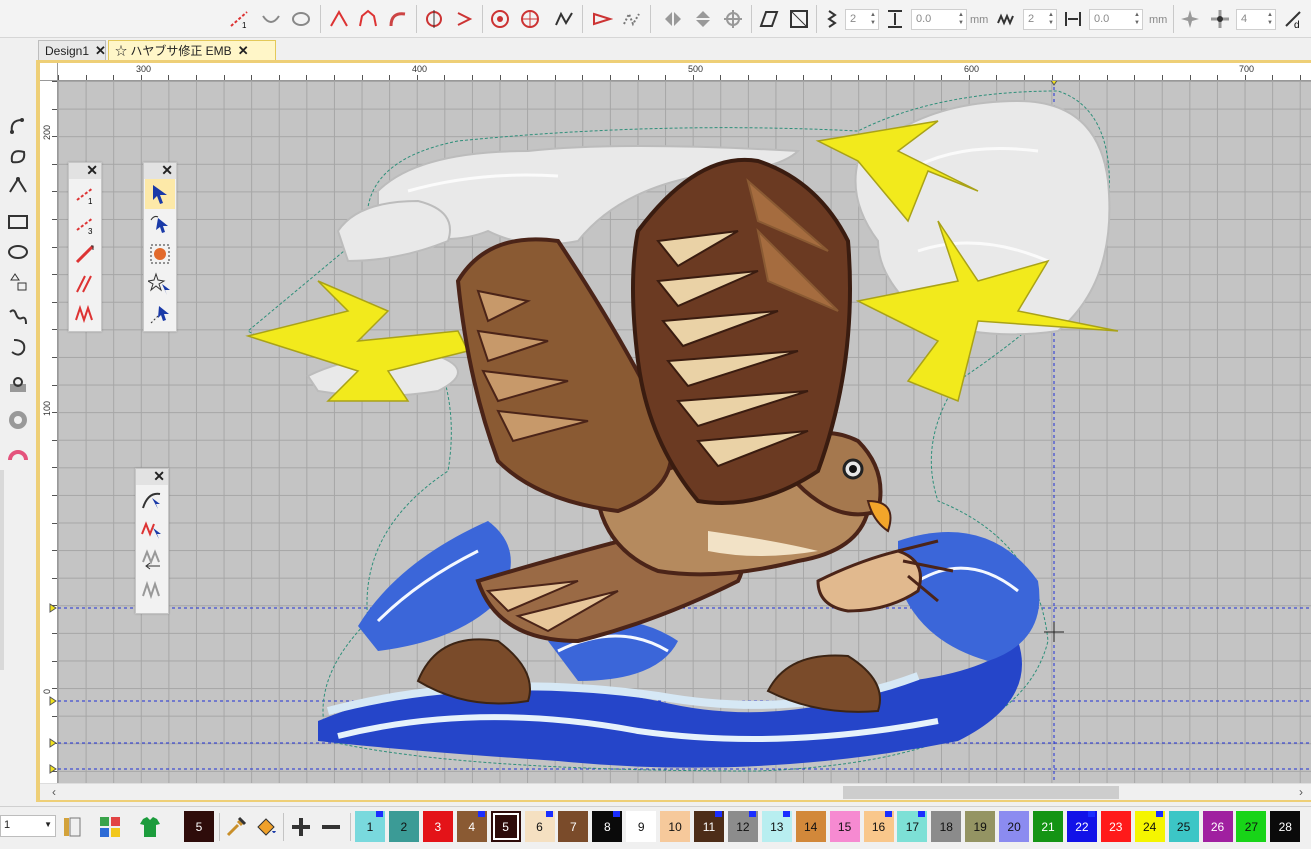 This screenshot has width=1311, height=849. What do you see at coordinates (18, 348) in the screenshot?
I see `spiral-icon` at bounding box center [18, 348].